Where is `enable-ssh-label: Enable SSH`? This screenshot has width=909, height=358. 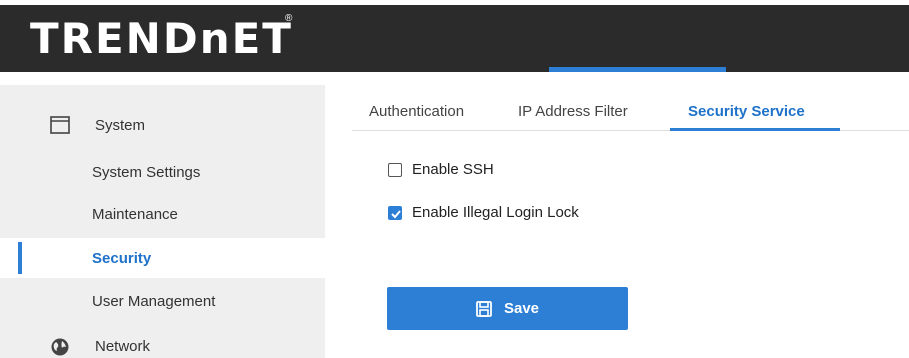 enable-ssh-label: Enable SSH is located at coordinates (453, 169).